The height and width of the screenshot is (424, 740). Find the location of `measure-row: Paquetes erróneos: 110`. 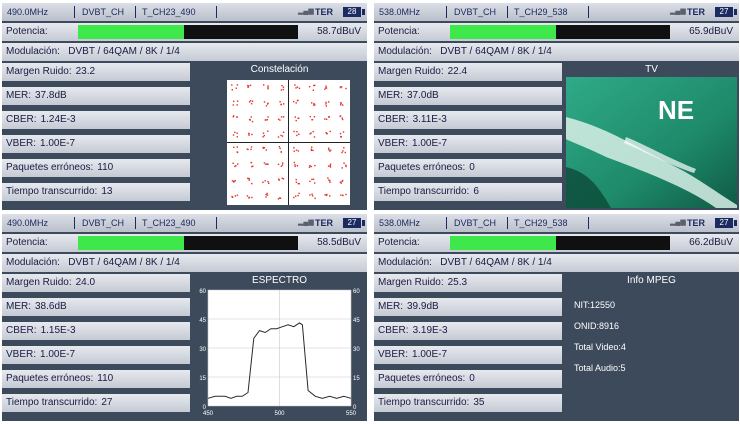

measure-row: Paquetes erróneos: 110 is located at coordinates (96, 379).